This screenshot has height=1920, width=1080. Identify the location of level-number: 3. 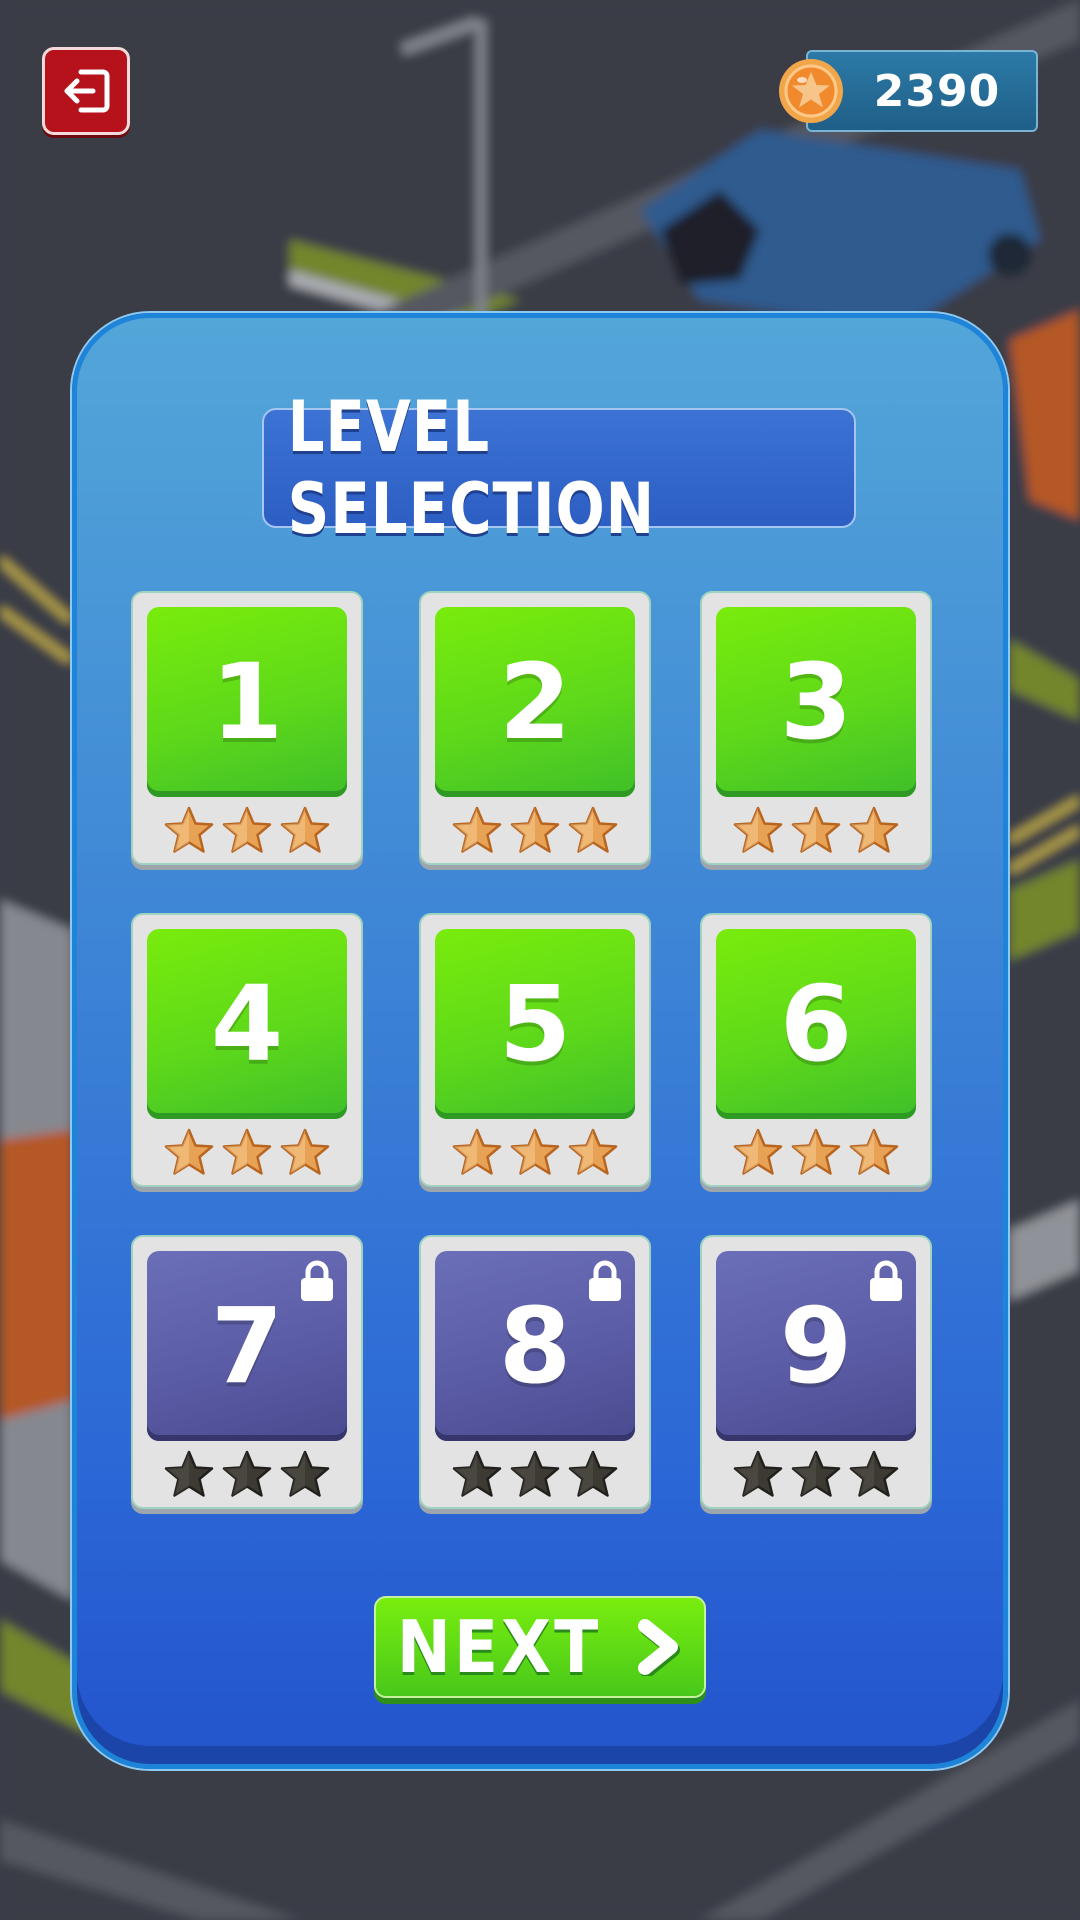
(816, 702).